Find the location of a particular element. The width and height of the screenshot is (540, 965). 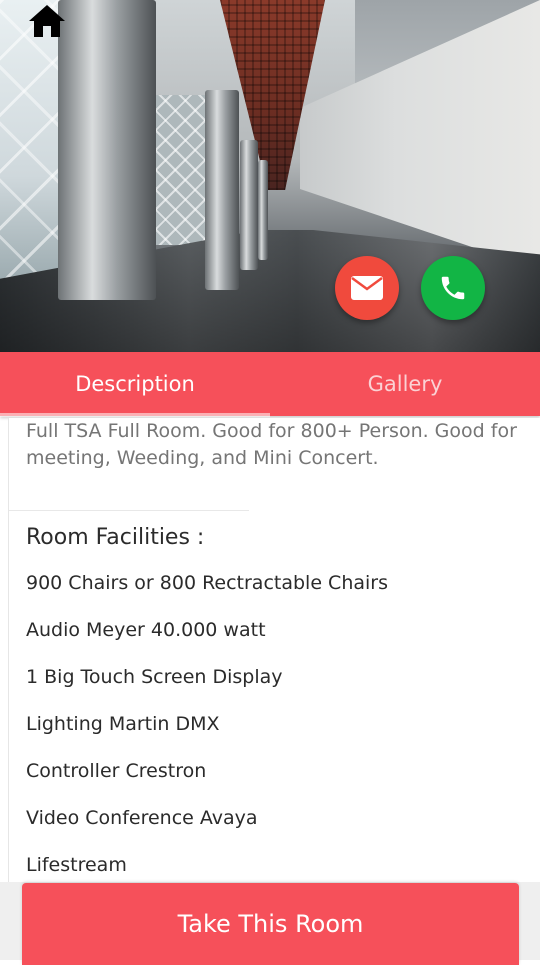

home-button is located at coordinates (47, 21).